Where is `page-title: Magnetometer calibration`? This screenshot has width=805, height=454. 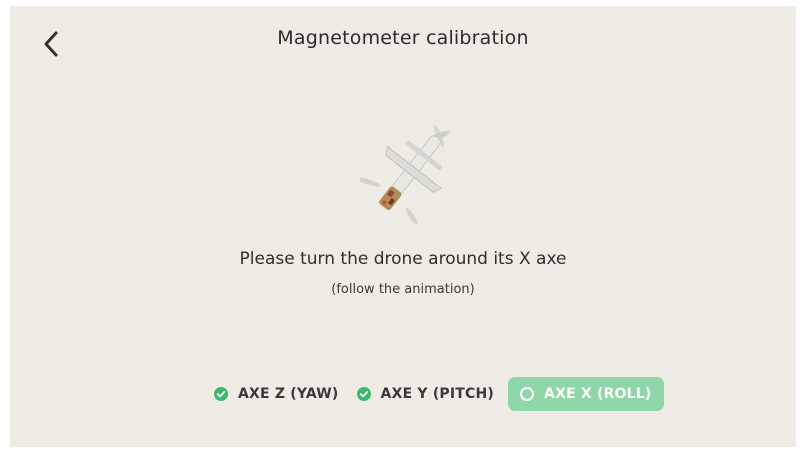 page-title: Magnetometer calibration is located at coordinates (403, 38).